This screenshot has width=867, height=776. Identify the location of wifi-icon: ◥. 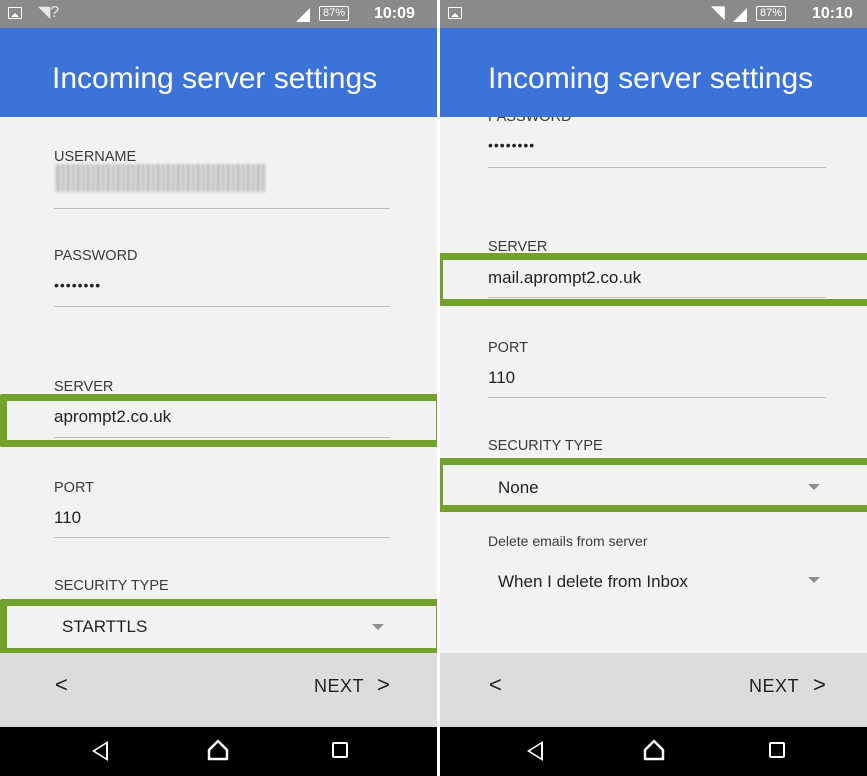
(718, 12).